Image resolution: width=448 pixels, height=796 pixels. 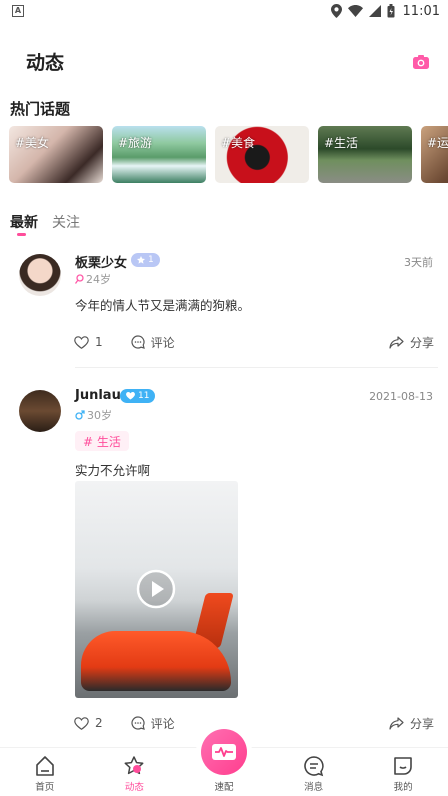 I want to click on level-badge: 1, so click(x=145, y=260).